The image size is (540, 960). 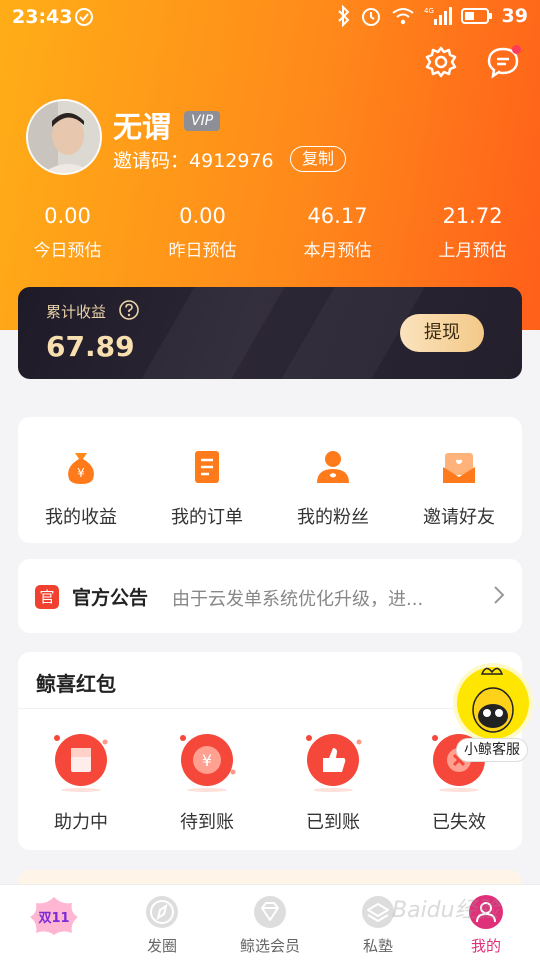 What do you see at coordinates (129, 310) in the screenshot?
I see `help-icon` at bounding box center [129, 310].